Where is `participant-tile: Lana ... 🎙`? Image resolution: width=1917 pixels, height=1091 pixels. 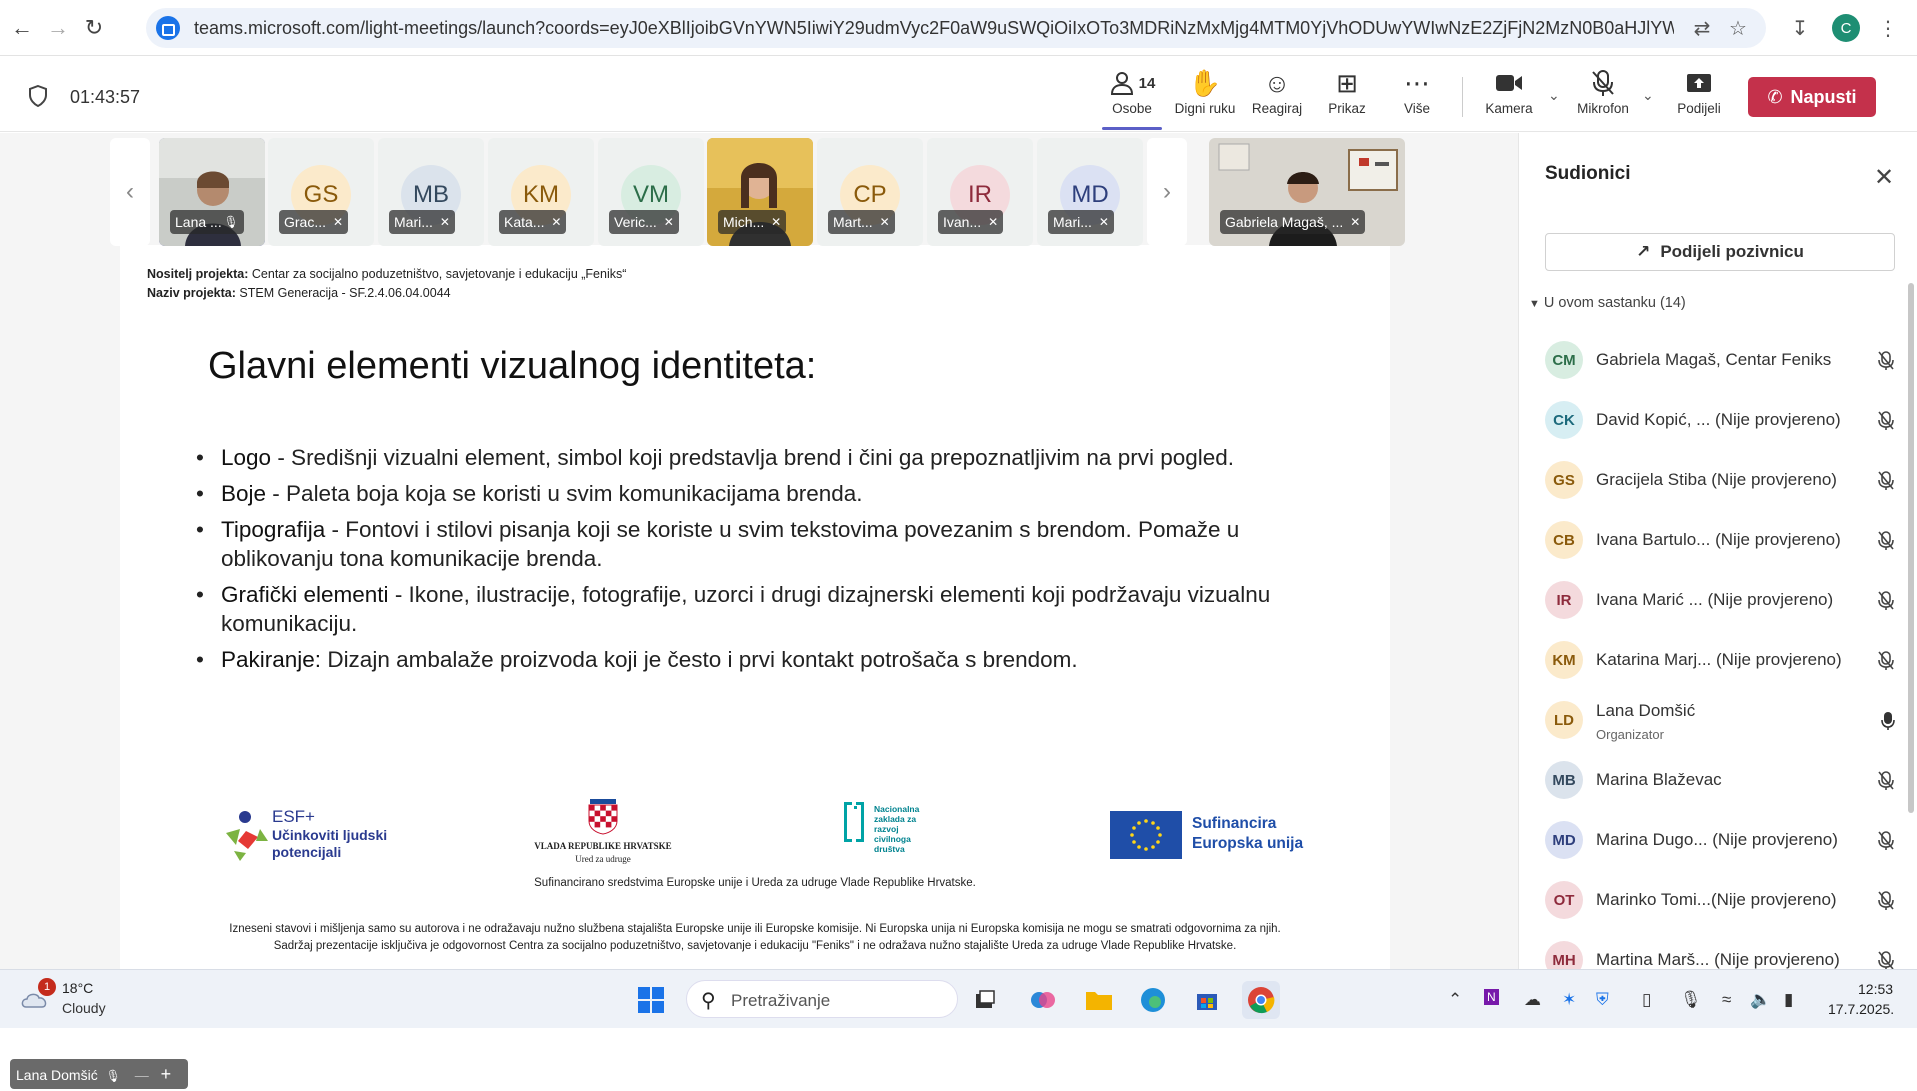 participant-tile: Lana ... 🎙 is located at coordinates (212, 192).